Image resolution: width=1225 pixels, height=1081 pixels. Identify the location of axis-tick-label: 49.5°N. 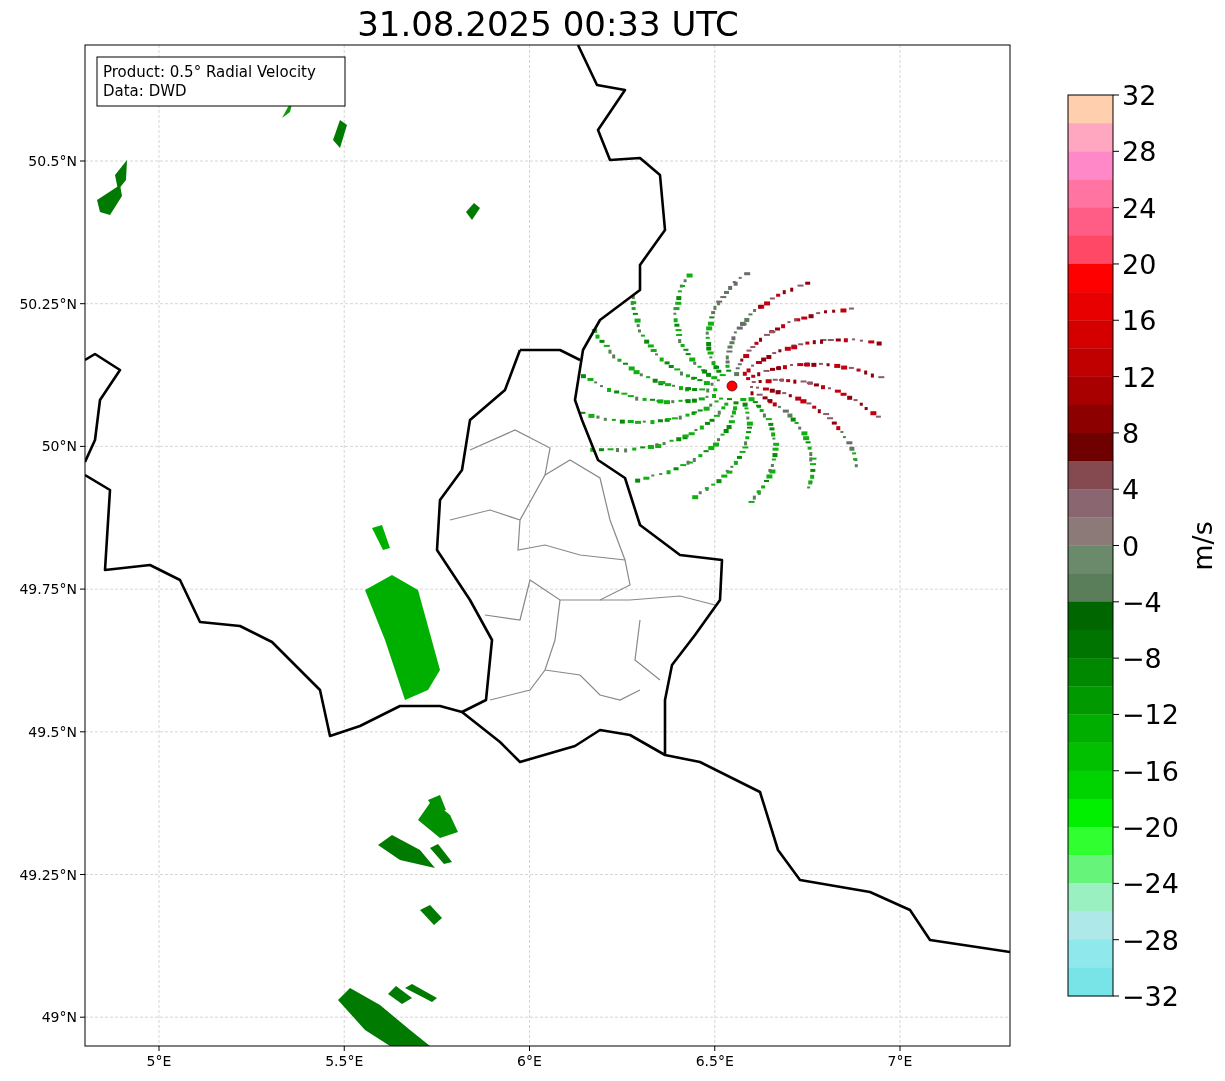
(52, 731).